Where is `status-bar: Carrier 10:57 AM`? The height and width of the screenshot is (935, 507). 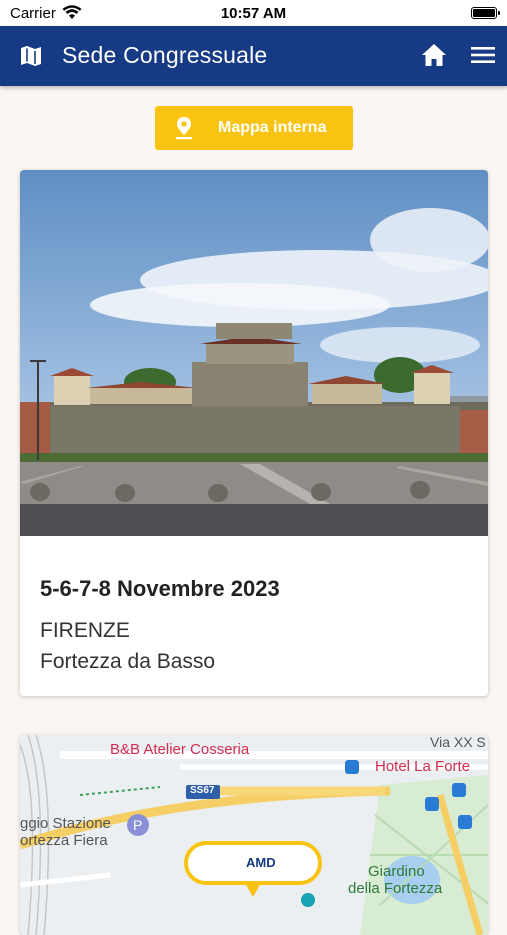 status-bar: Carrier 10:57 AM is located at coordinates (253, 13).